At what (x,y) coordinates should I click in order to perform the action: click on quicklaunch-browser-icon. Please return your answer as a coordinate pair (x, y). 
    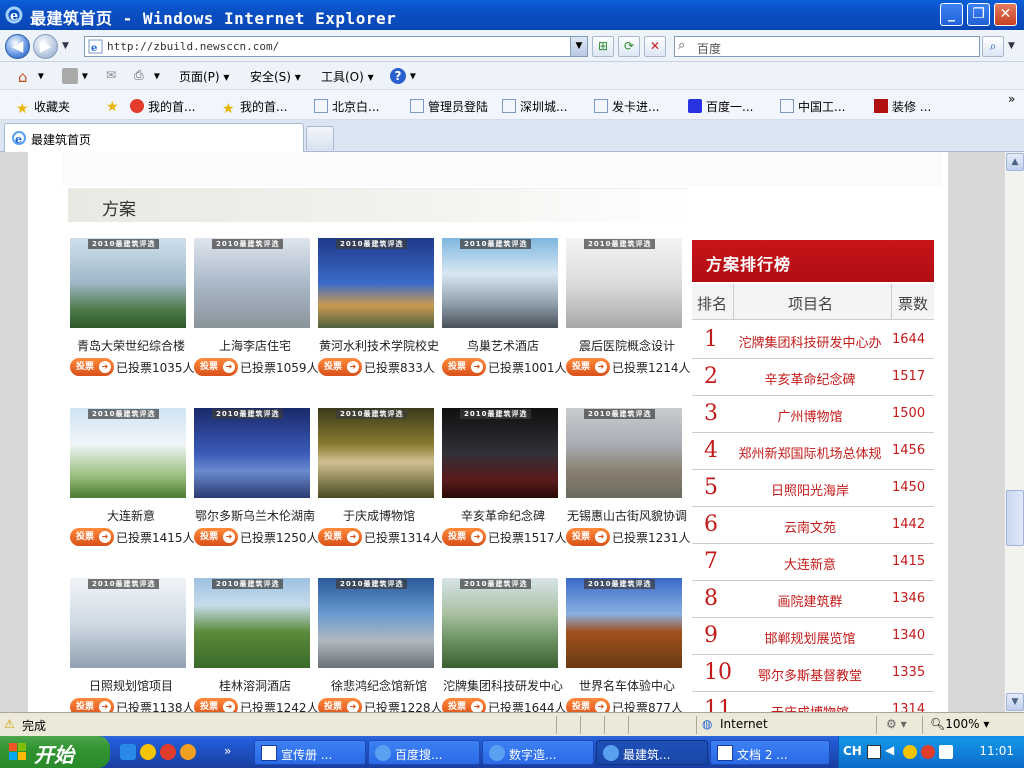
    Looking at the image, I should click on (168, 752).